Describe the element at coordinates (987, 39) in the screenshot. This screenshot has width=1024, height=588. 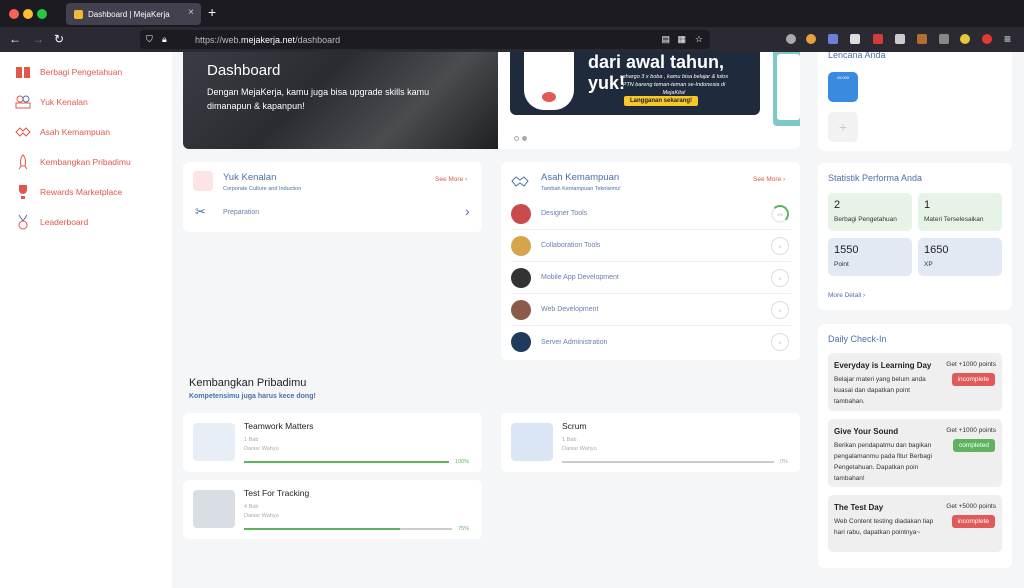
I see `adblock-icon` at that location.